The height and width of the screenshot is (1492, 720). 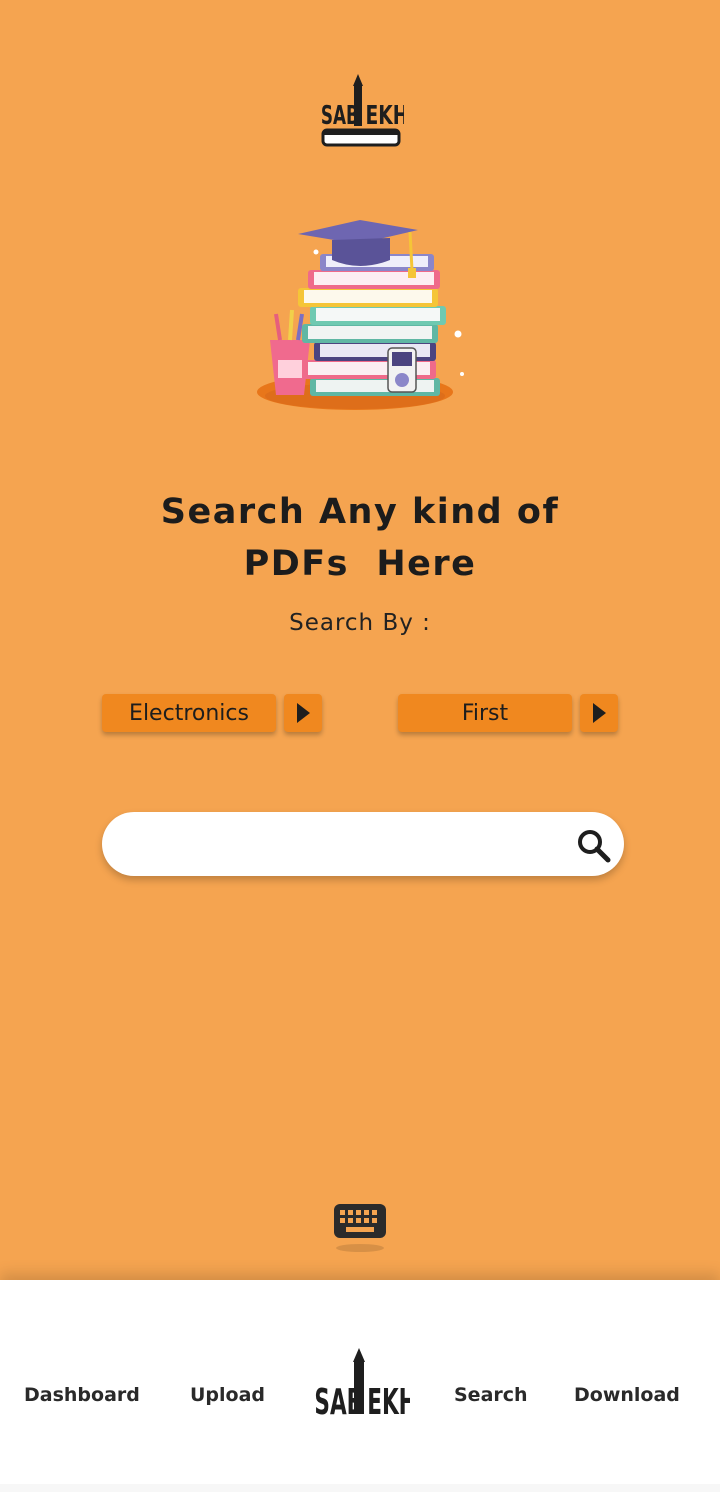 What do you see at coordinates (82, 1395) in the screenshot?
I see `nav-dashboard: Dashboard` at bounding box center [82, 1395].